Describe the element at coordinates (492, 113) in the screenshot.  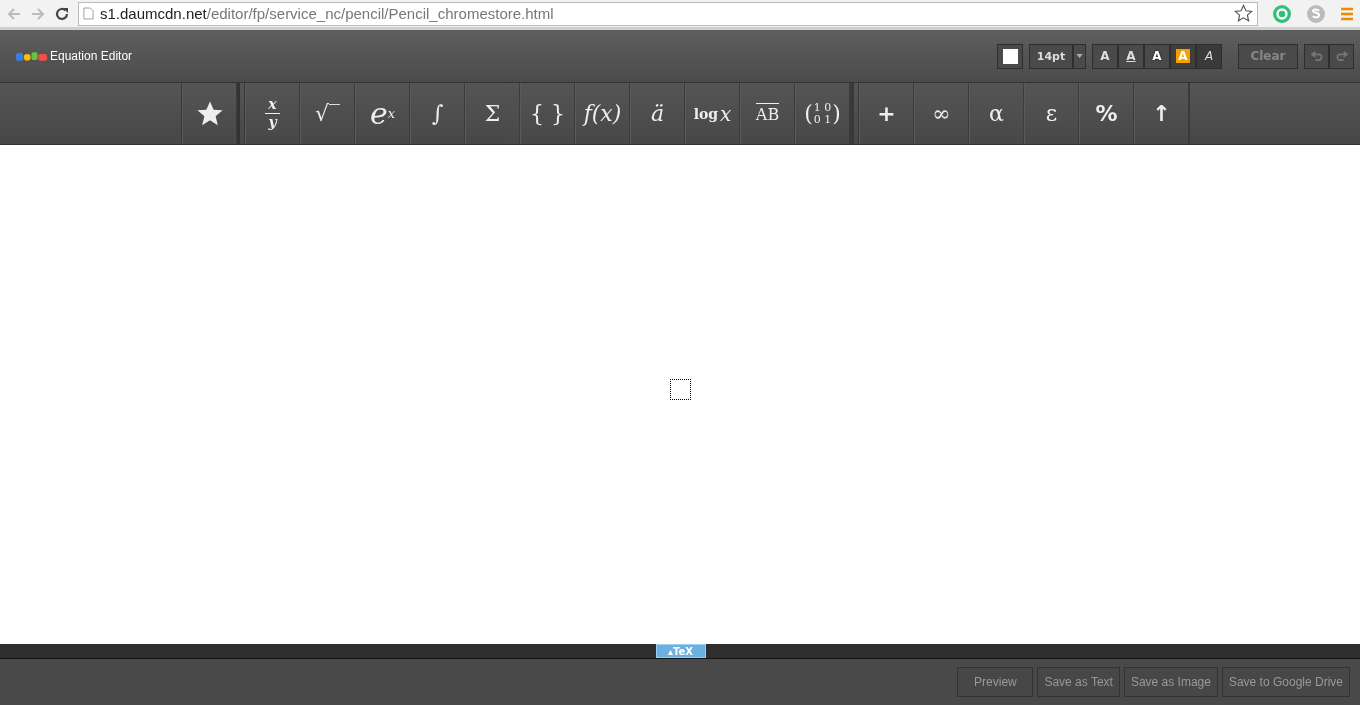
I see `symbol-button: Σ` at that location.